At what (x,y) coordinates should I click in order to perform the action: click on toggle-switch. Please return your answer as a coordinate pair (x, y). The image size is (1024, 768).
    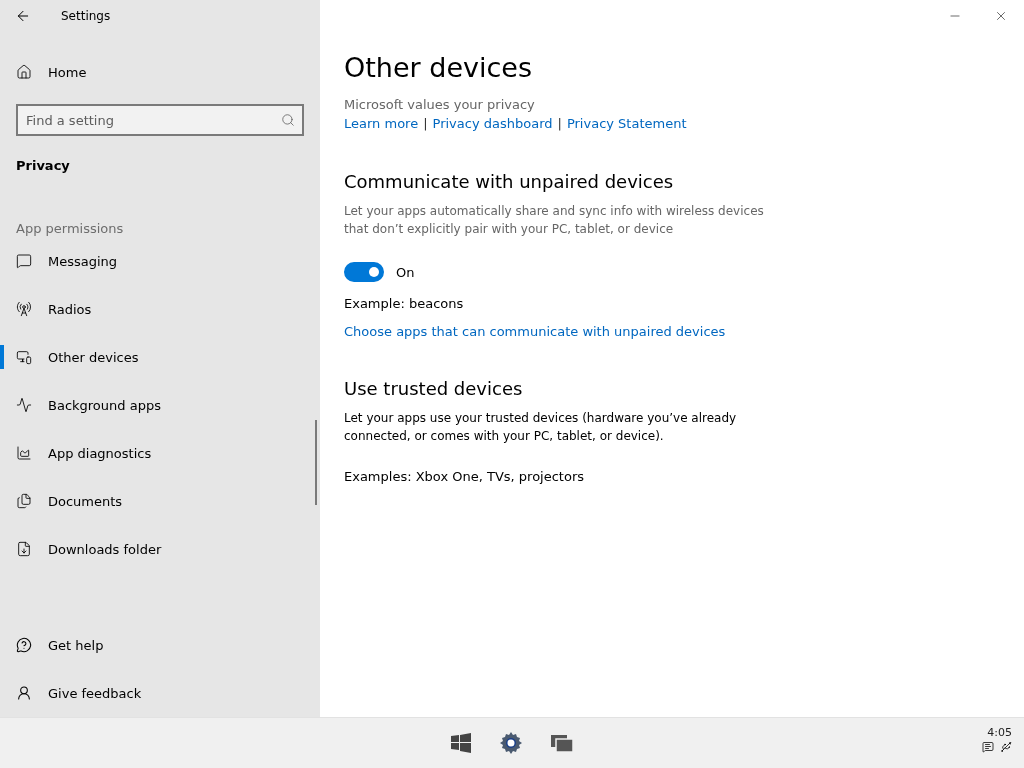
    Looking at the image, I should click on (364, 272).